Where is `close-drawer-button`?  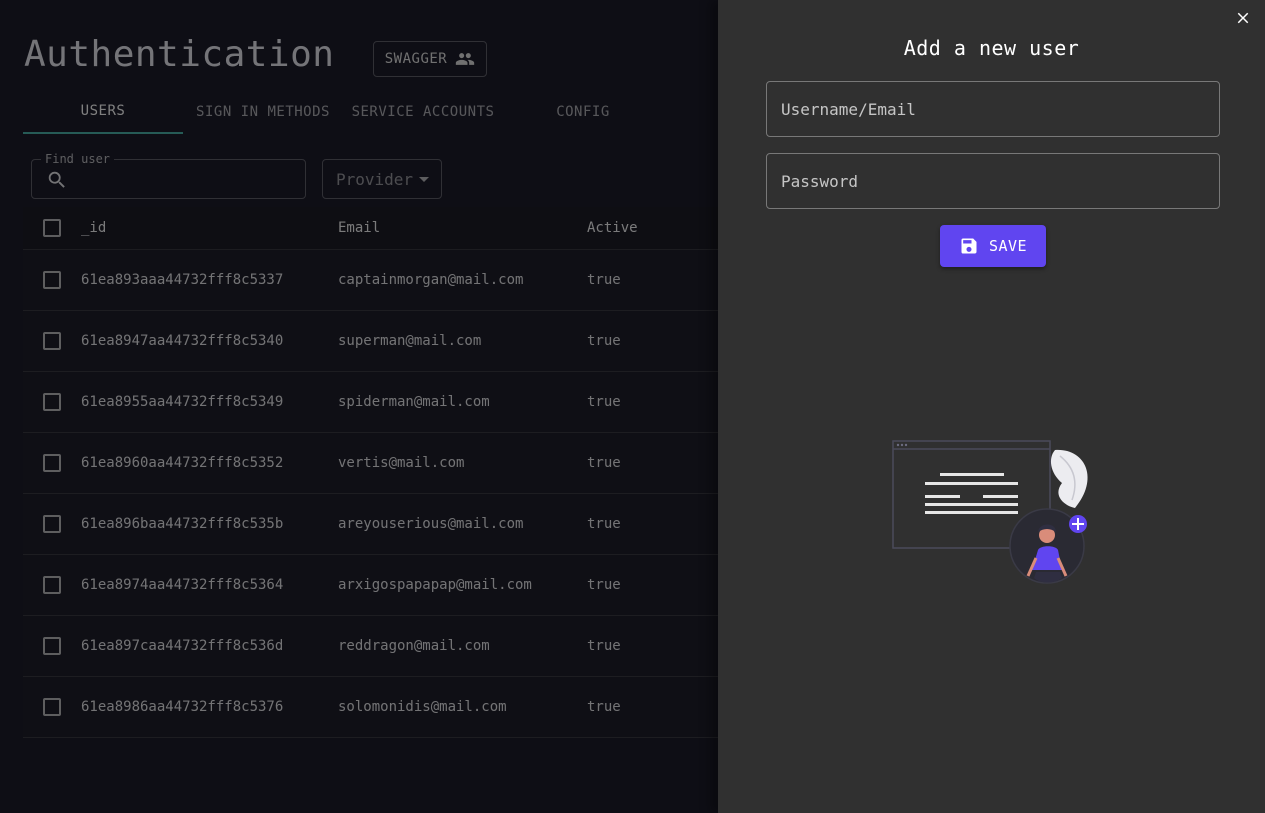 close-drawer-button is located at coordinates (1243, 18).